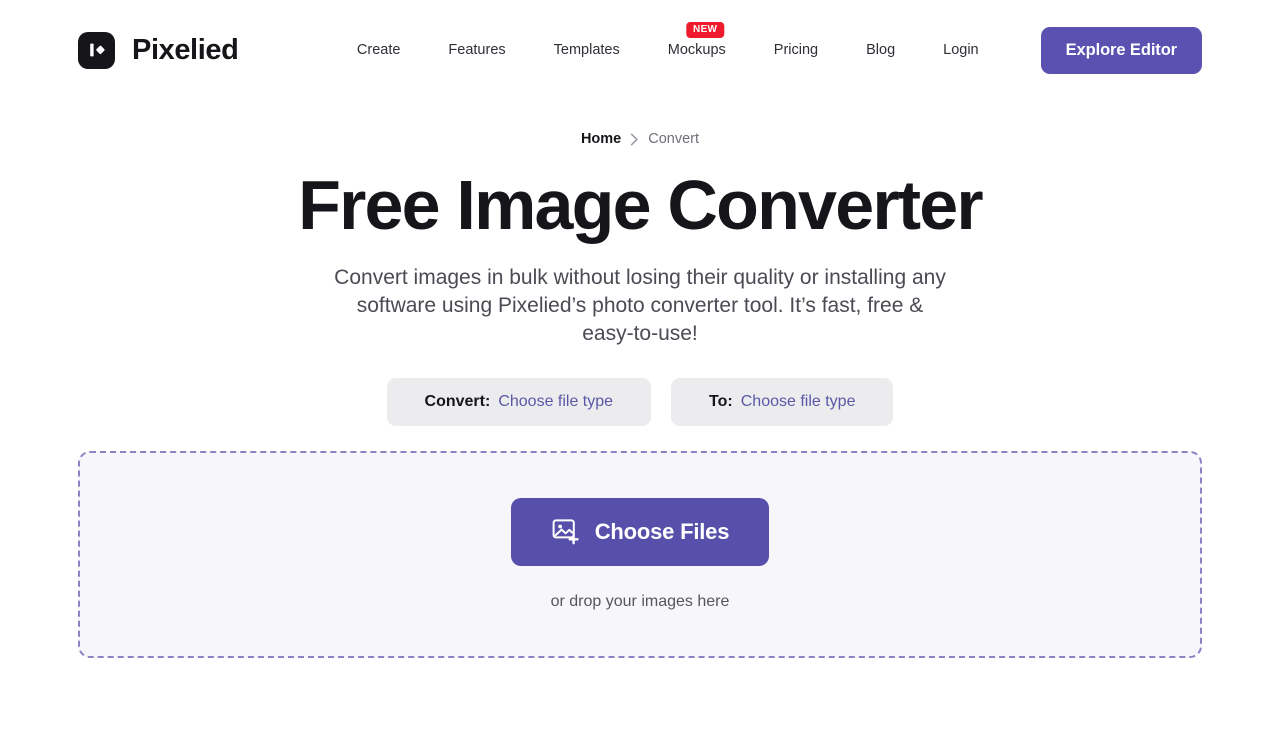 The height and width of the screenshot is (752, 1280). I want to click on add-image-icon, so click(566, 532).